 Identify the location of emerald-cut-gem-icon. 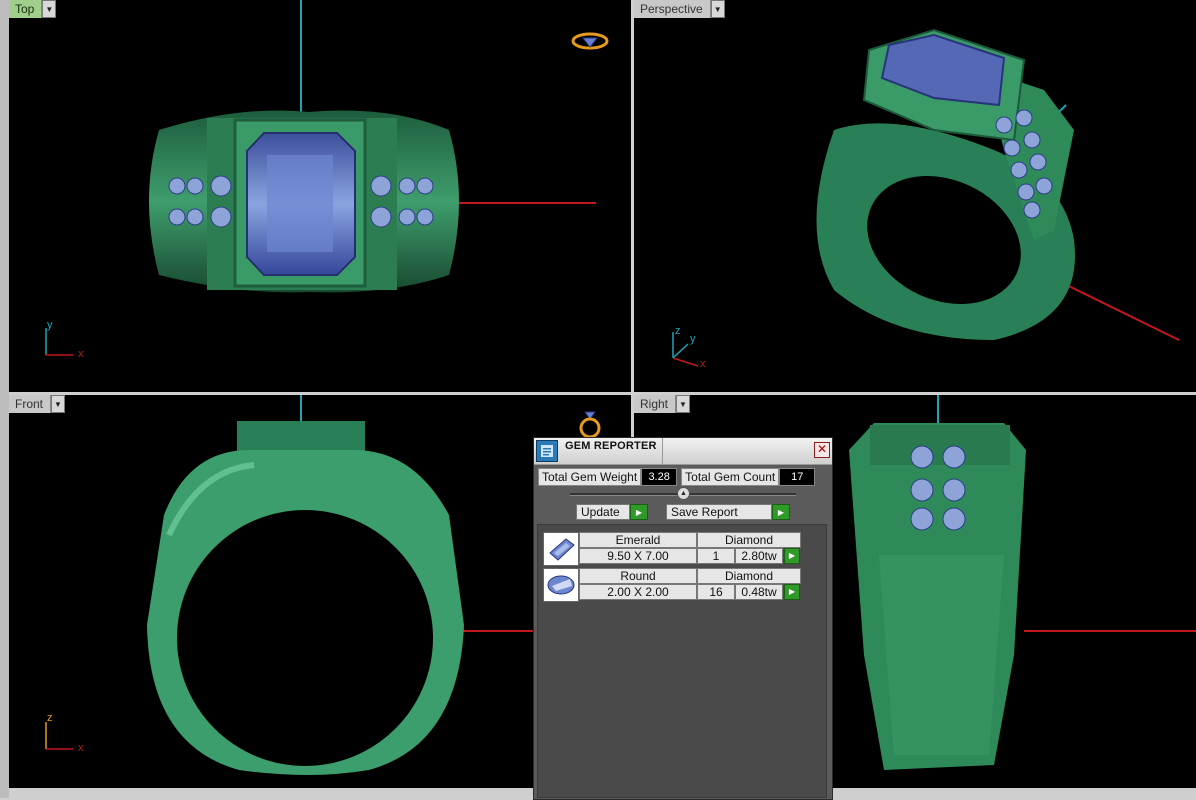
(561, 549).